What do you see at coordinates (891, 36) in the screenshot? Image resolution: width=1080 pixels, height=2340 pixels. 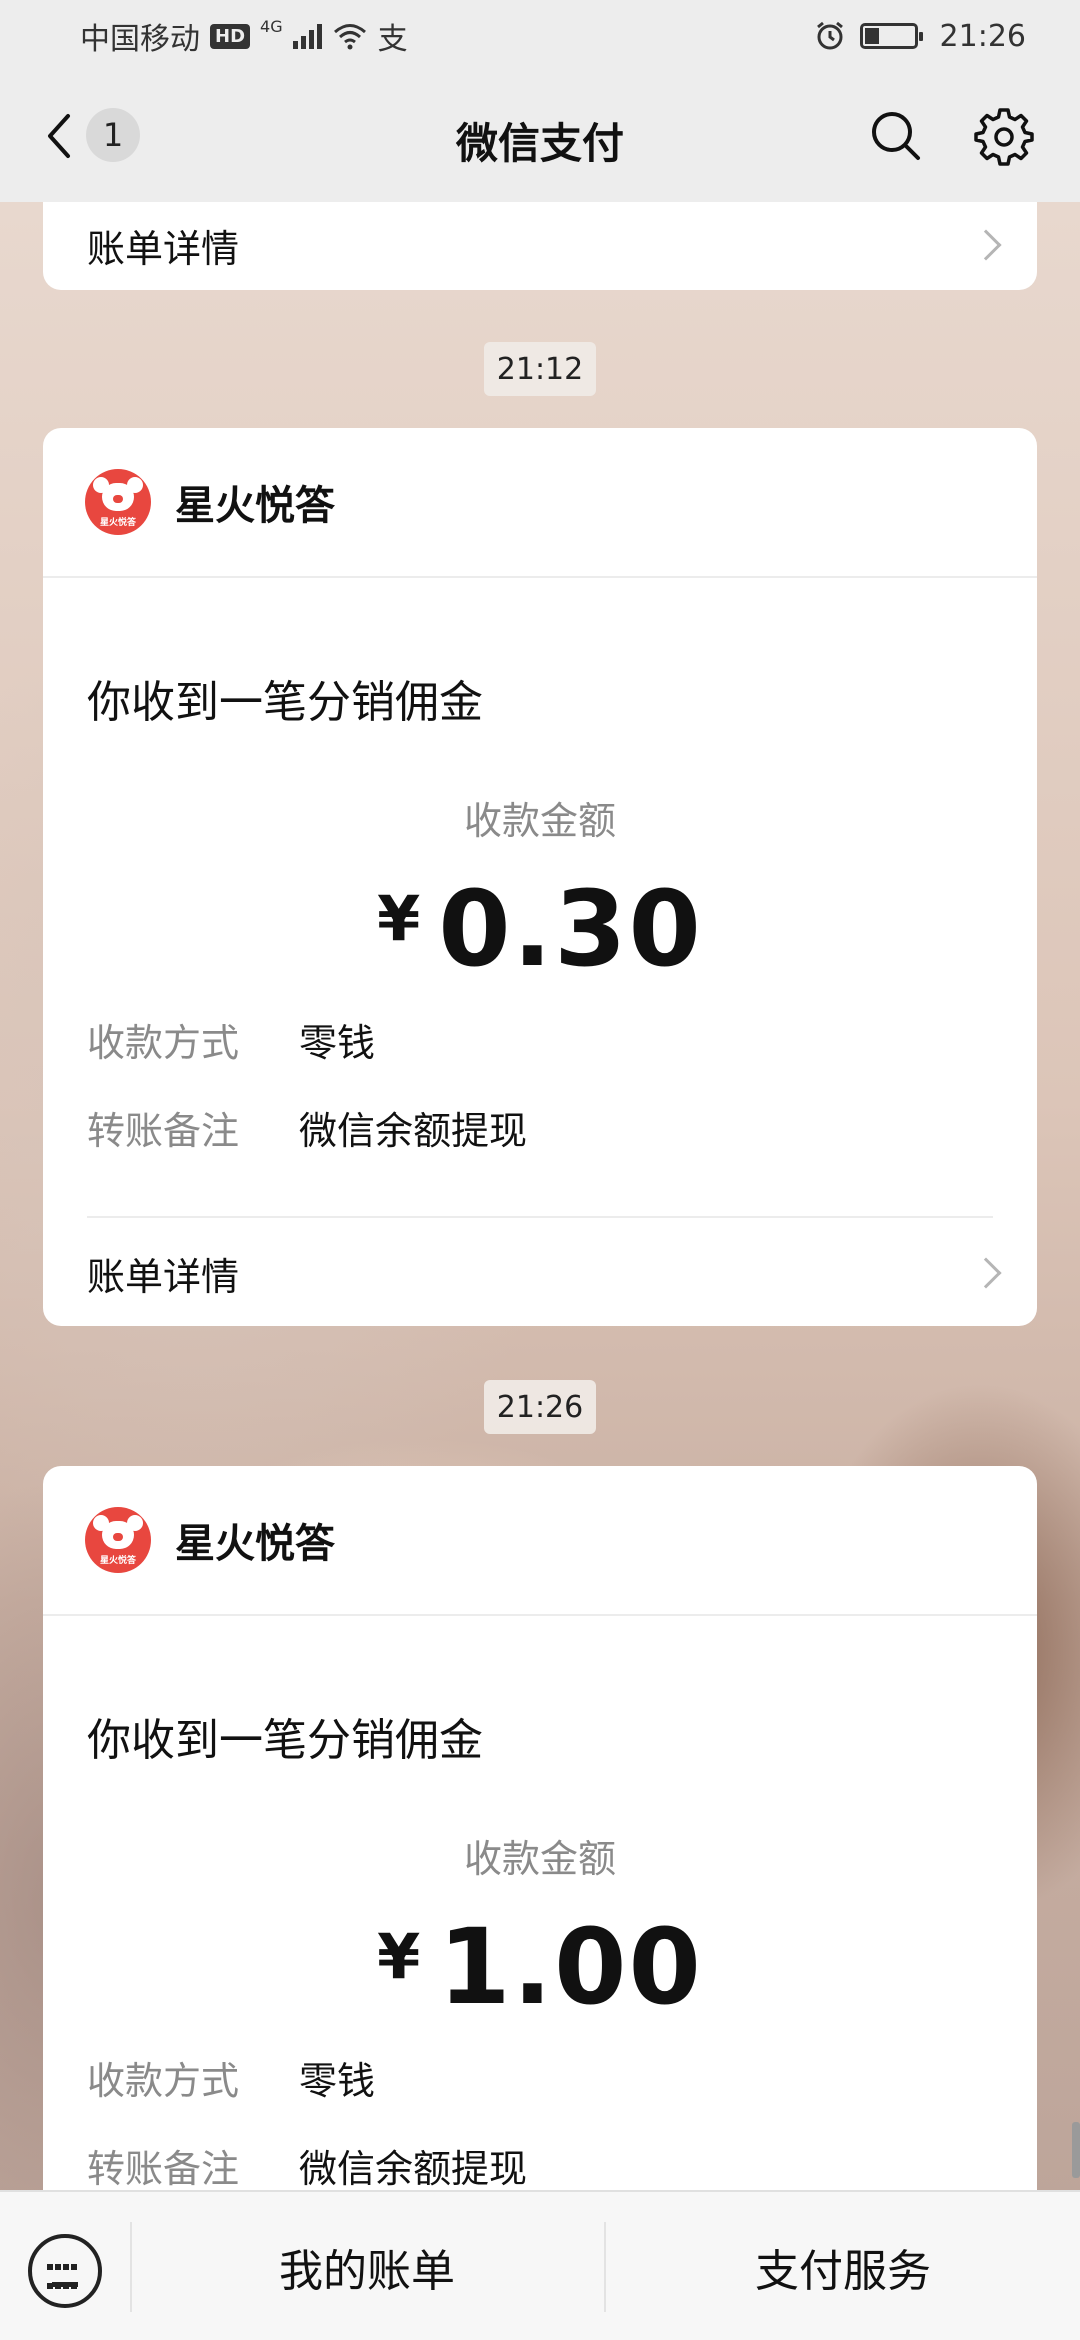 I see `battery-icon` at bounding box center [891, 36].